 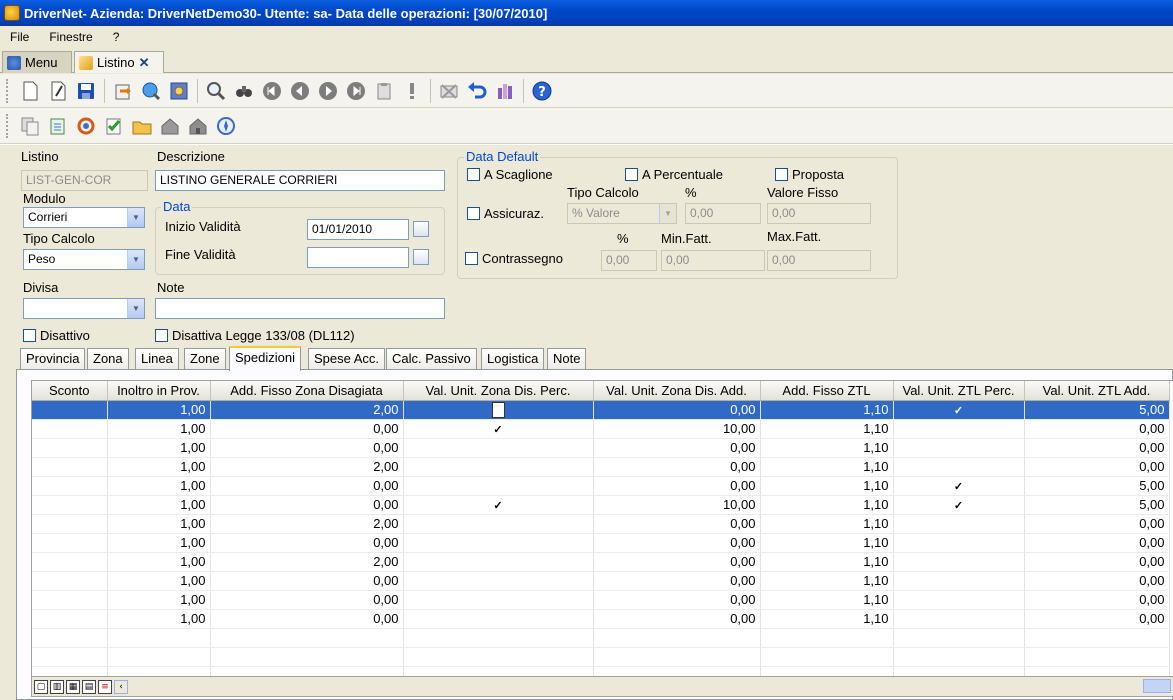 I want to click on column-header: Inoltro in Prov., so click(x=159, y=391).